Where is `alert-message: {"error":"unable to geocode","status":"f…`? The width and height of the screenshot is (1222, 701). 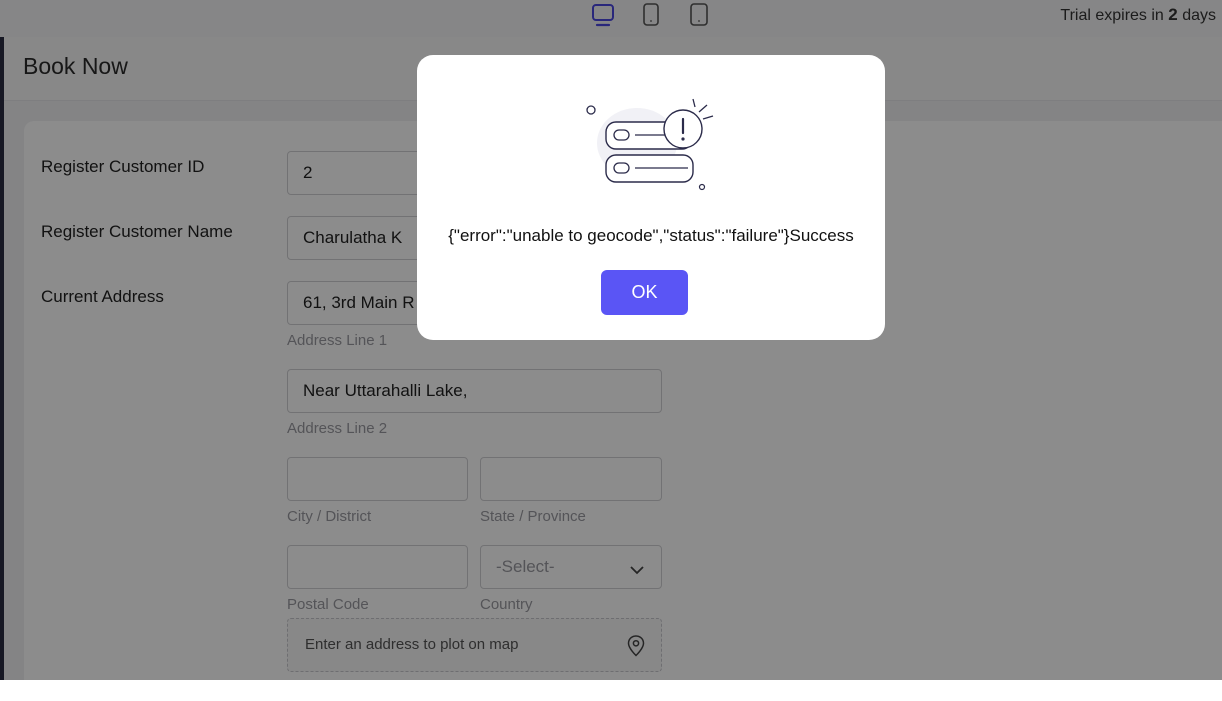 alert-message: {"error":"unable to geocode","status":"f… is located at coordinates (651, 235).